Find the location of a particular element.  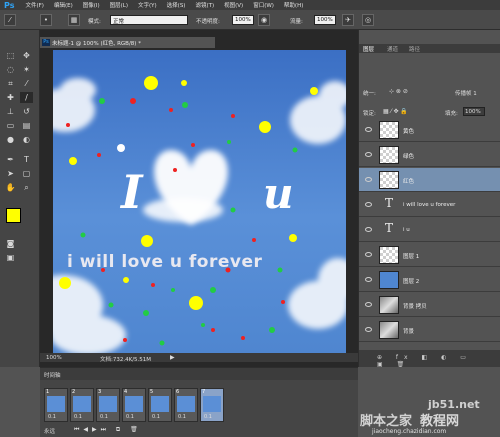

mode-select: 正常 is located at coordinates (149, 20).